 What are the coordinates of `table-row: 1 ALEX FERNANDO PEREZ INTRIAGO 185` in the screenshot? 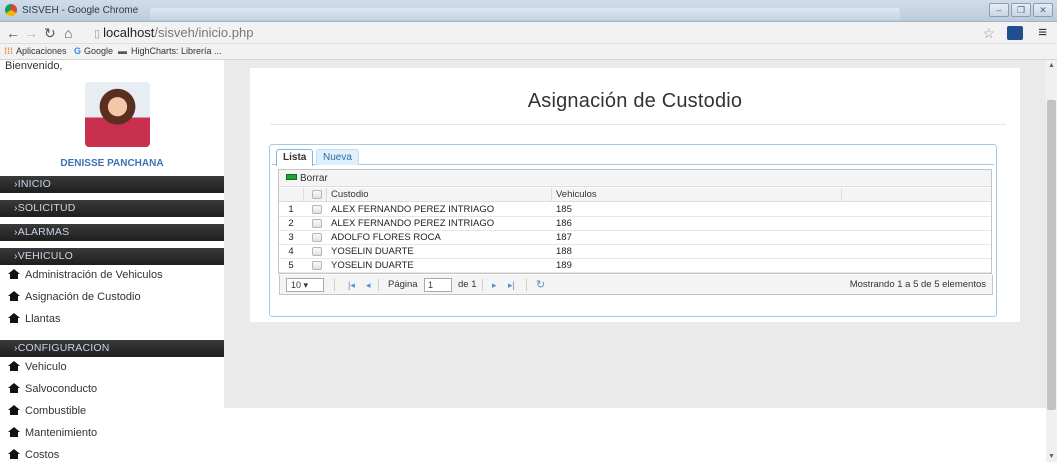 It's located at (635, 210).